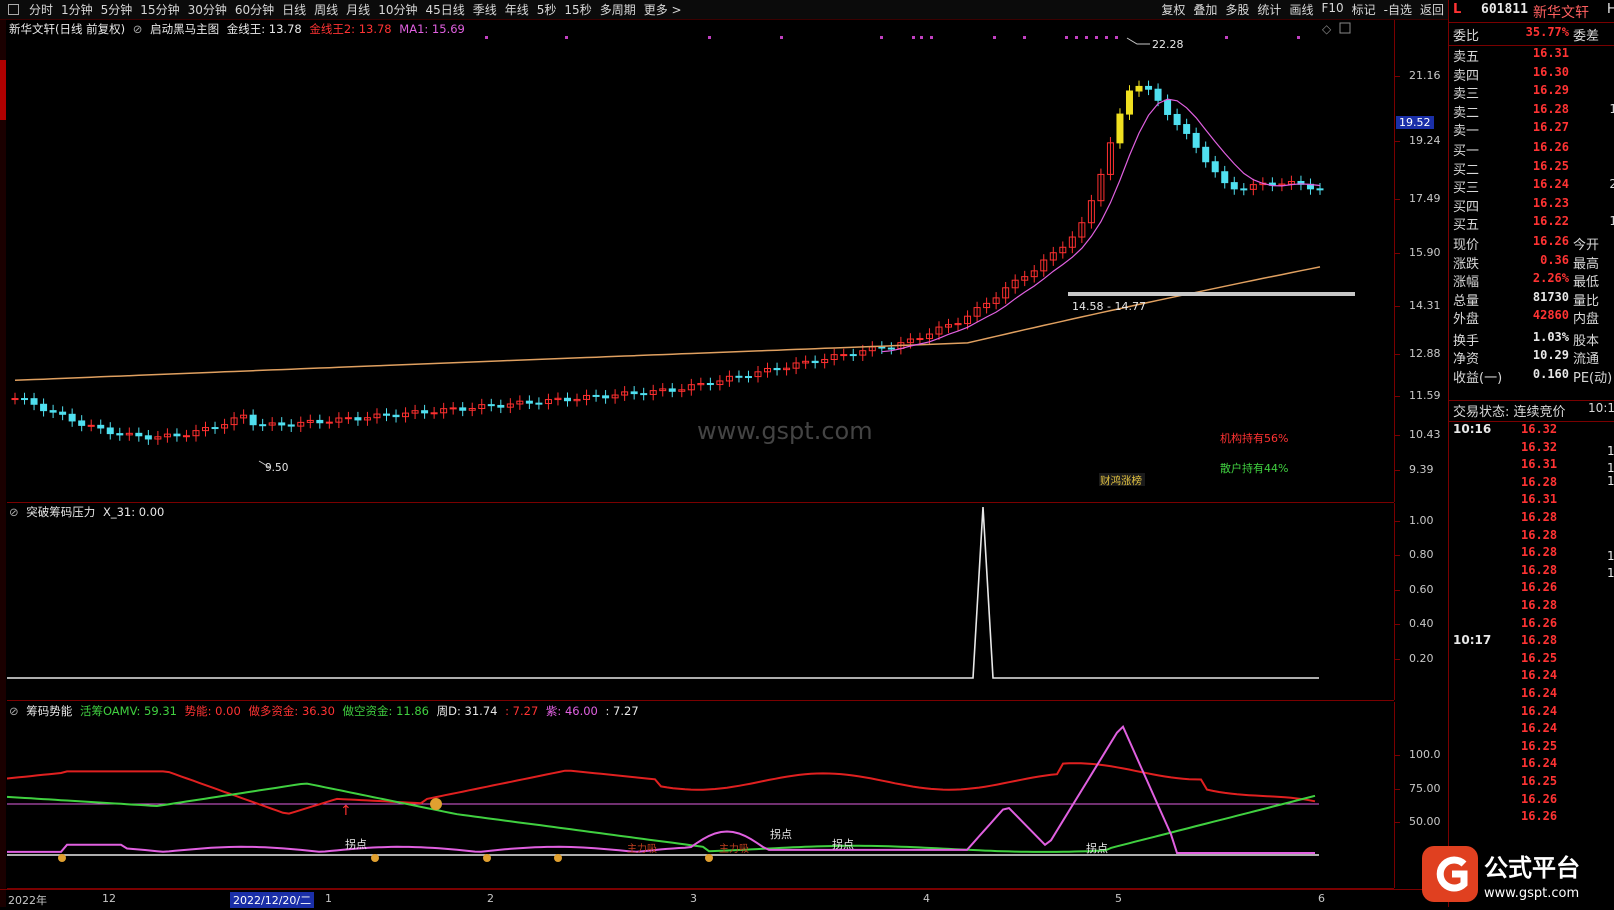 This screenshot has width=1614, height=910. Describe the element at coordinates (444, 9) in the screenshot. I see `period-tab: 45日线` at that location.